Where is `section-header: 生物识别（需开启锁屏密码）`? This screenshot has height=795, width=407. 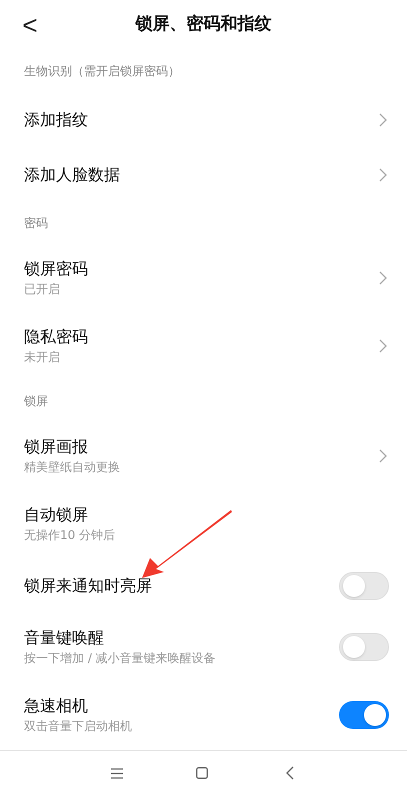
section-header: 生物识别（需开启锁屏密码） is located at coordinates (102, 71).